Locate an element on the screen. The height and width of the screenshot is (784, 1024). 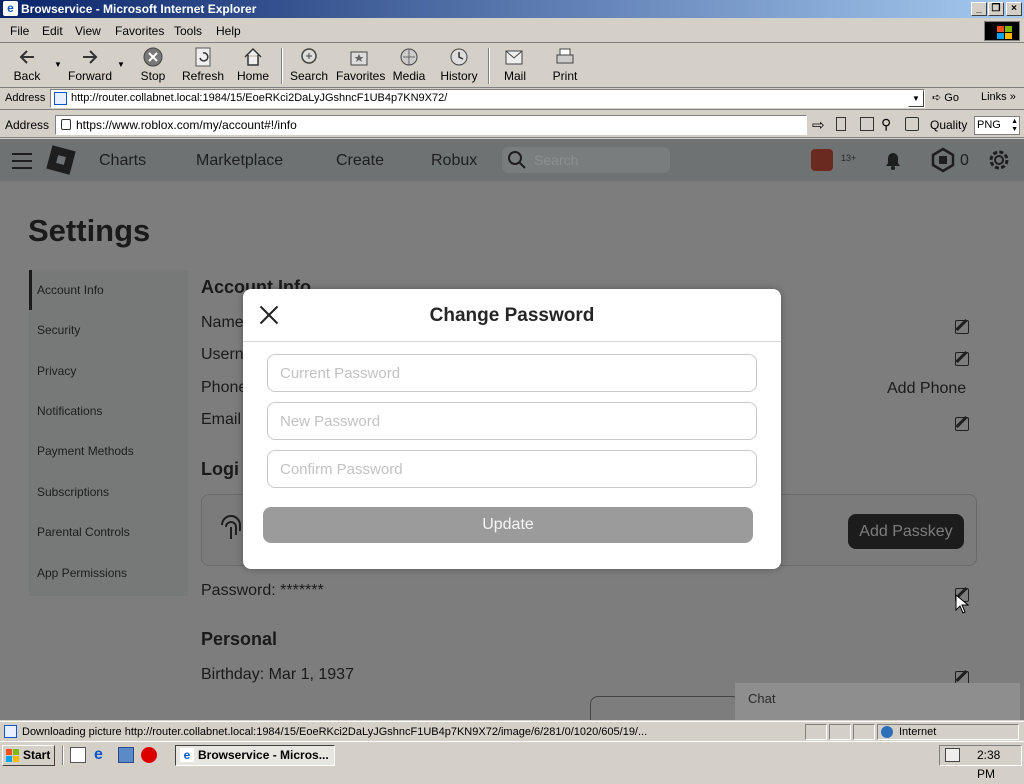
close-window-button: × is located at coordinates (1014, 9).